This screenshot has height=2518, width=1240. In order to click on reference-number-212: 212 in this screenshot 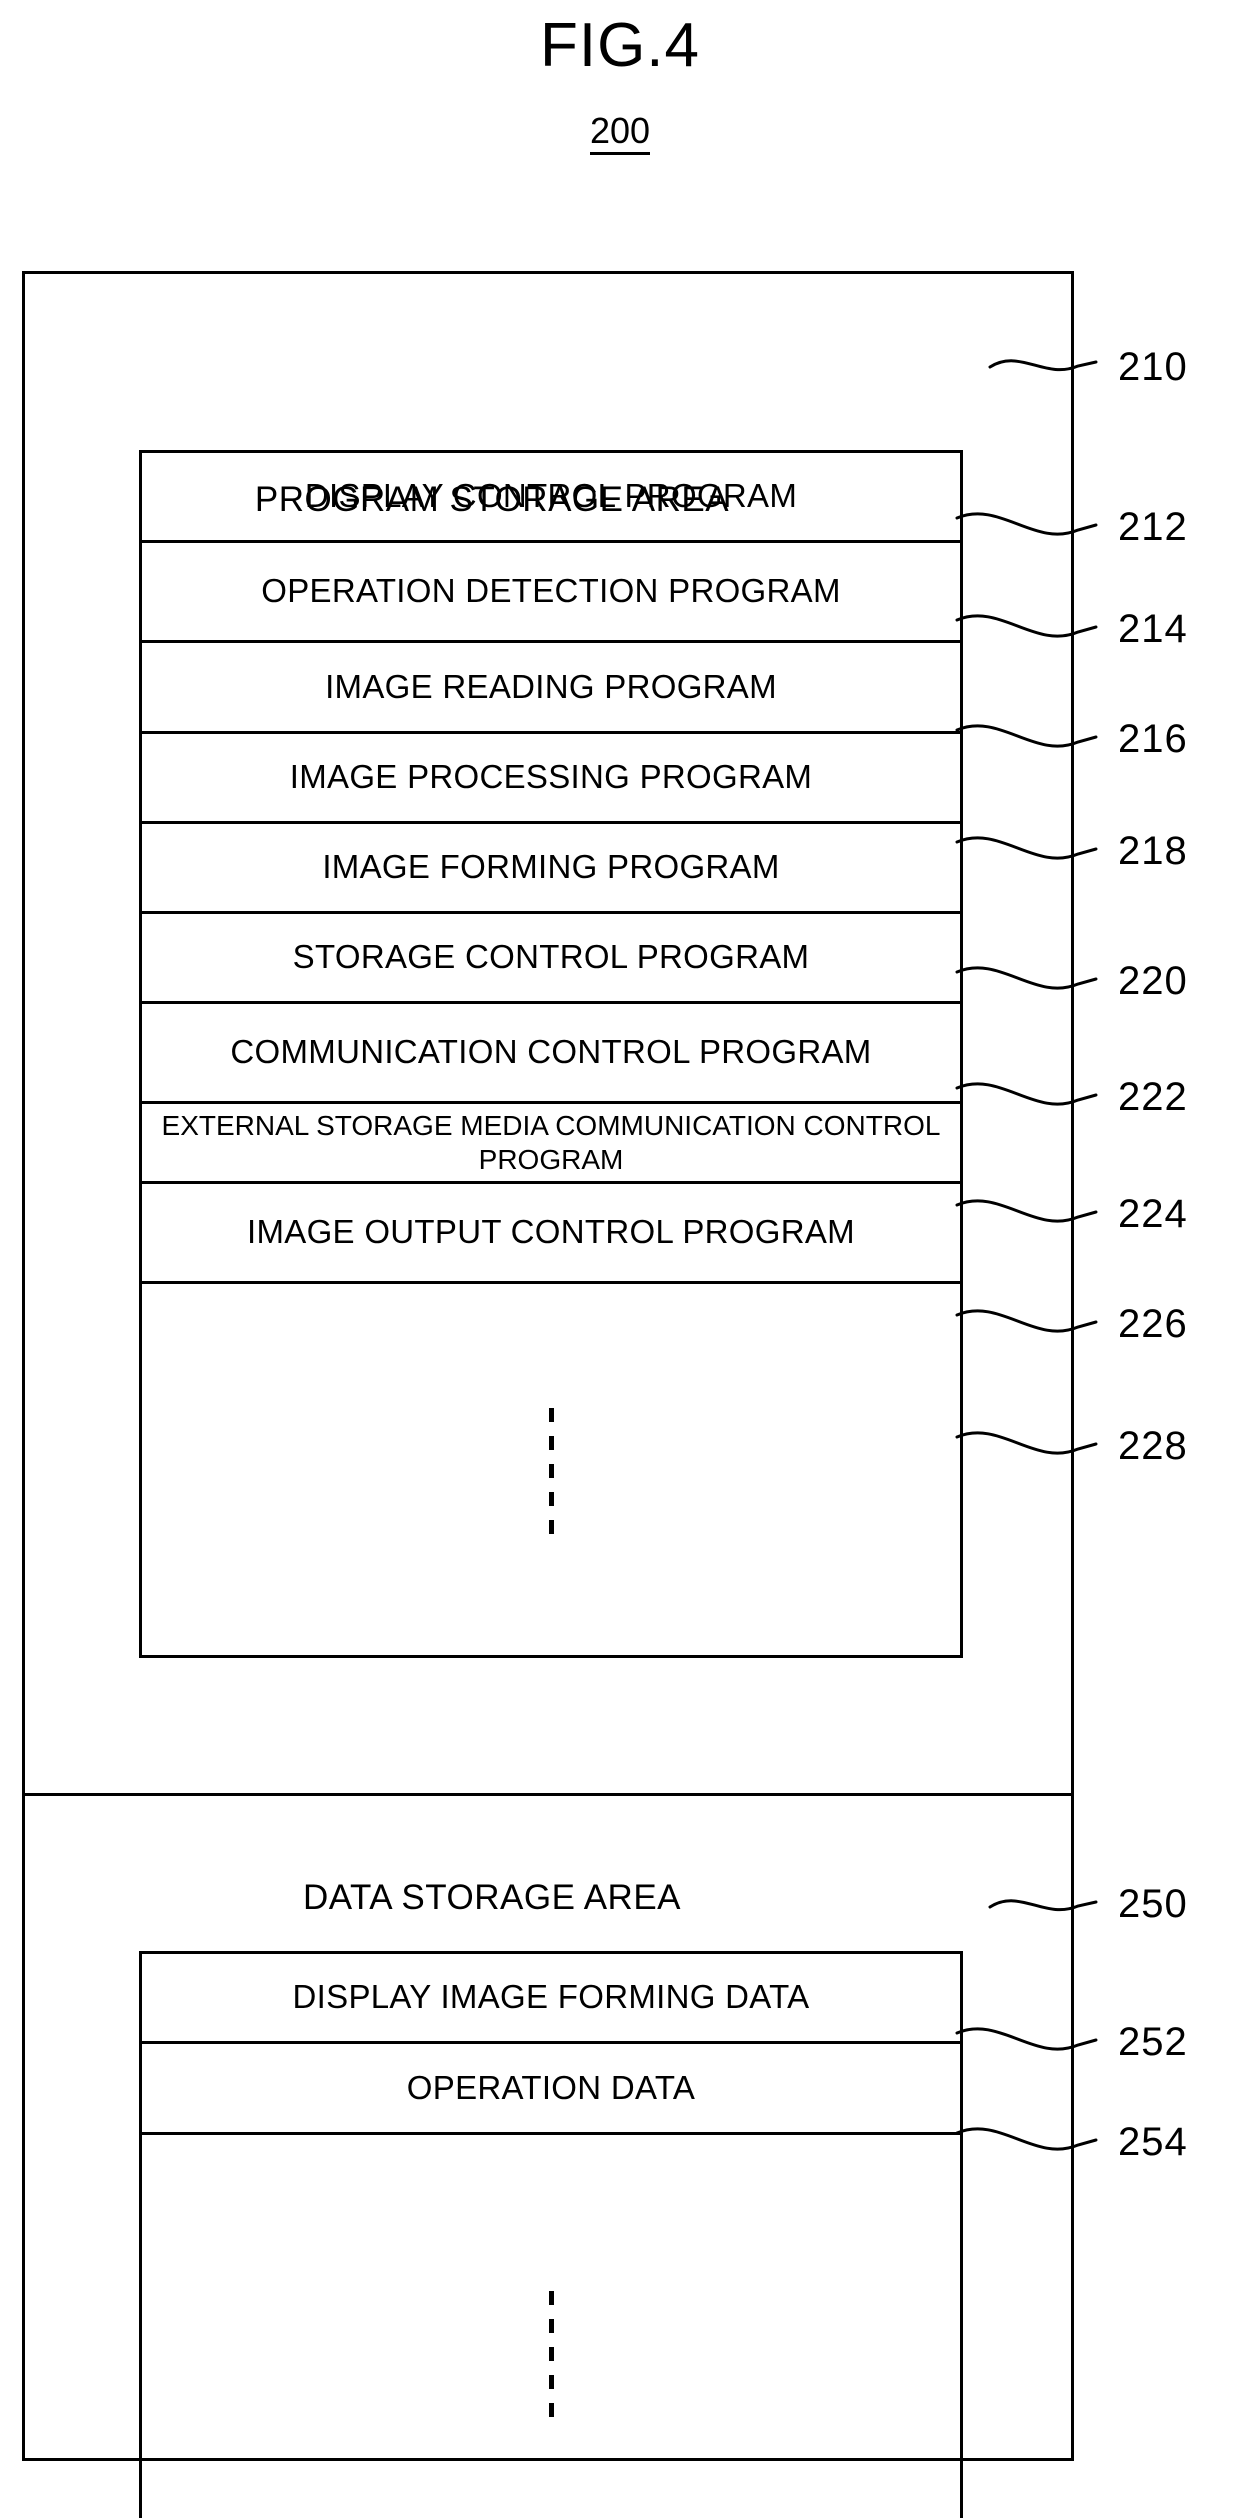, I will do `click(1153, 527)`.